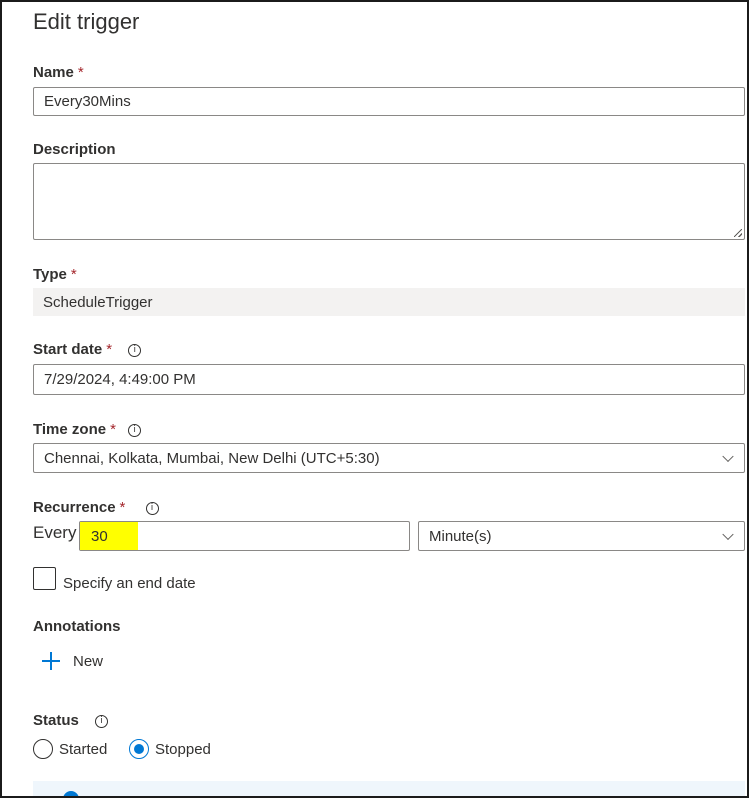 This screenshot has width=749, height=798. I want to click on recurrence-label-text: Recurrence, so click(74, 507).